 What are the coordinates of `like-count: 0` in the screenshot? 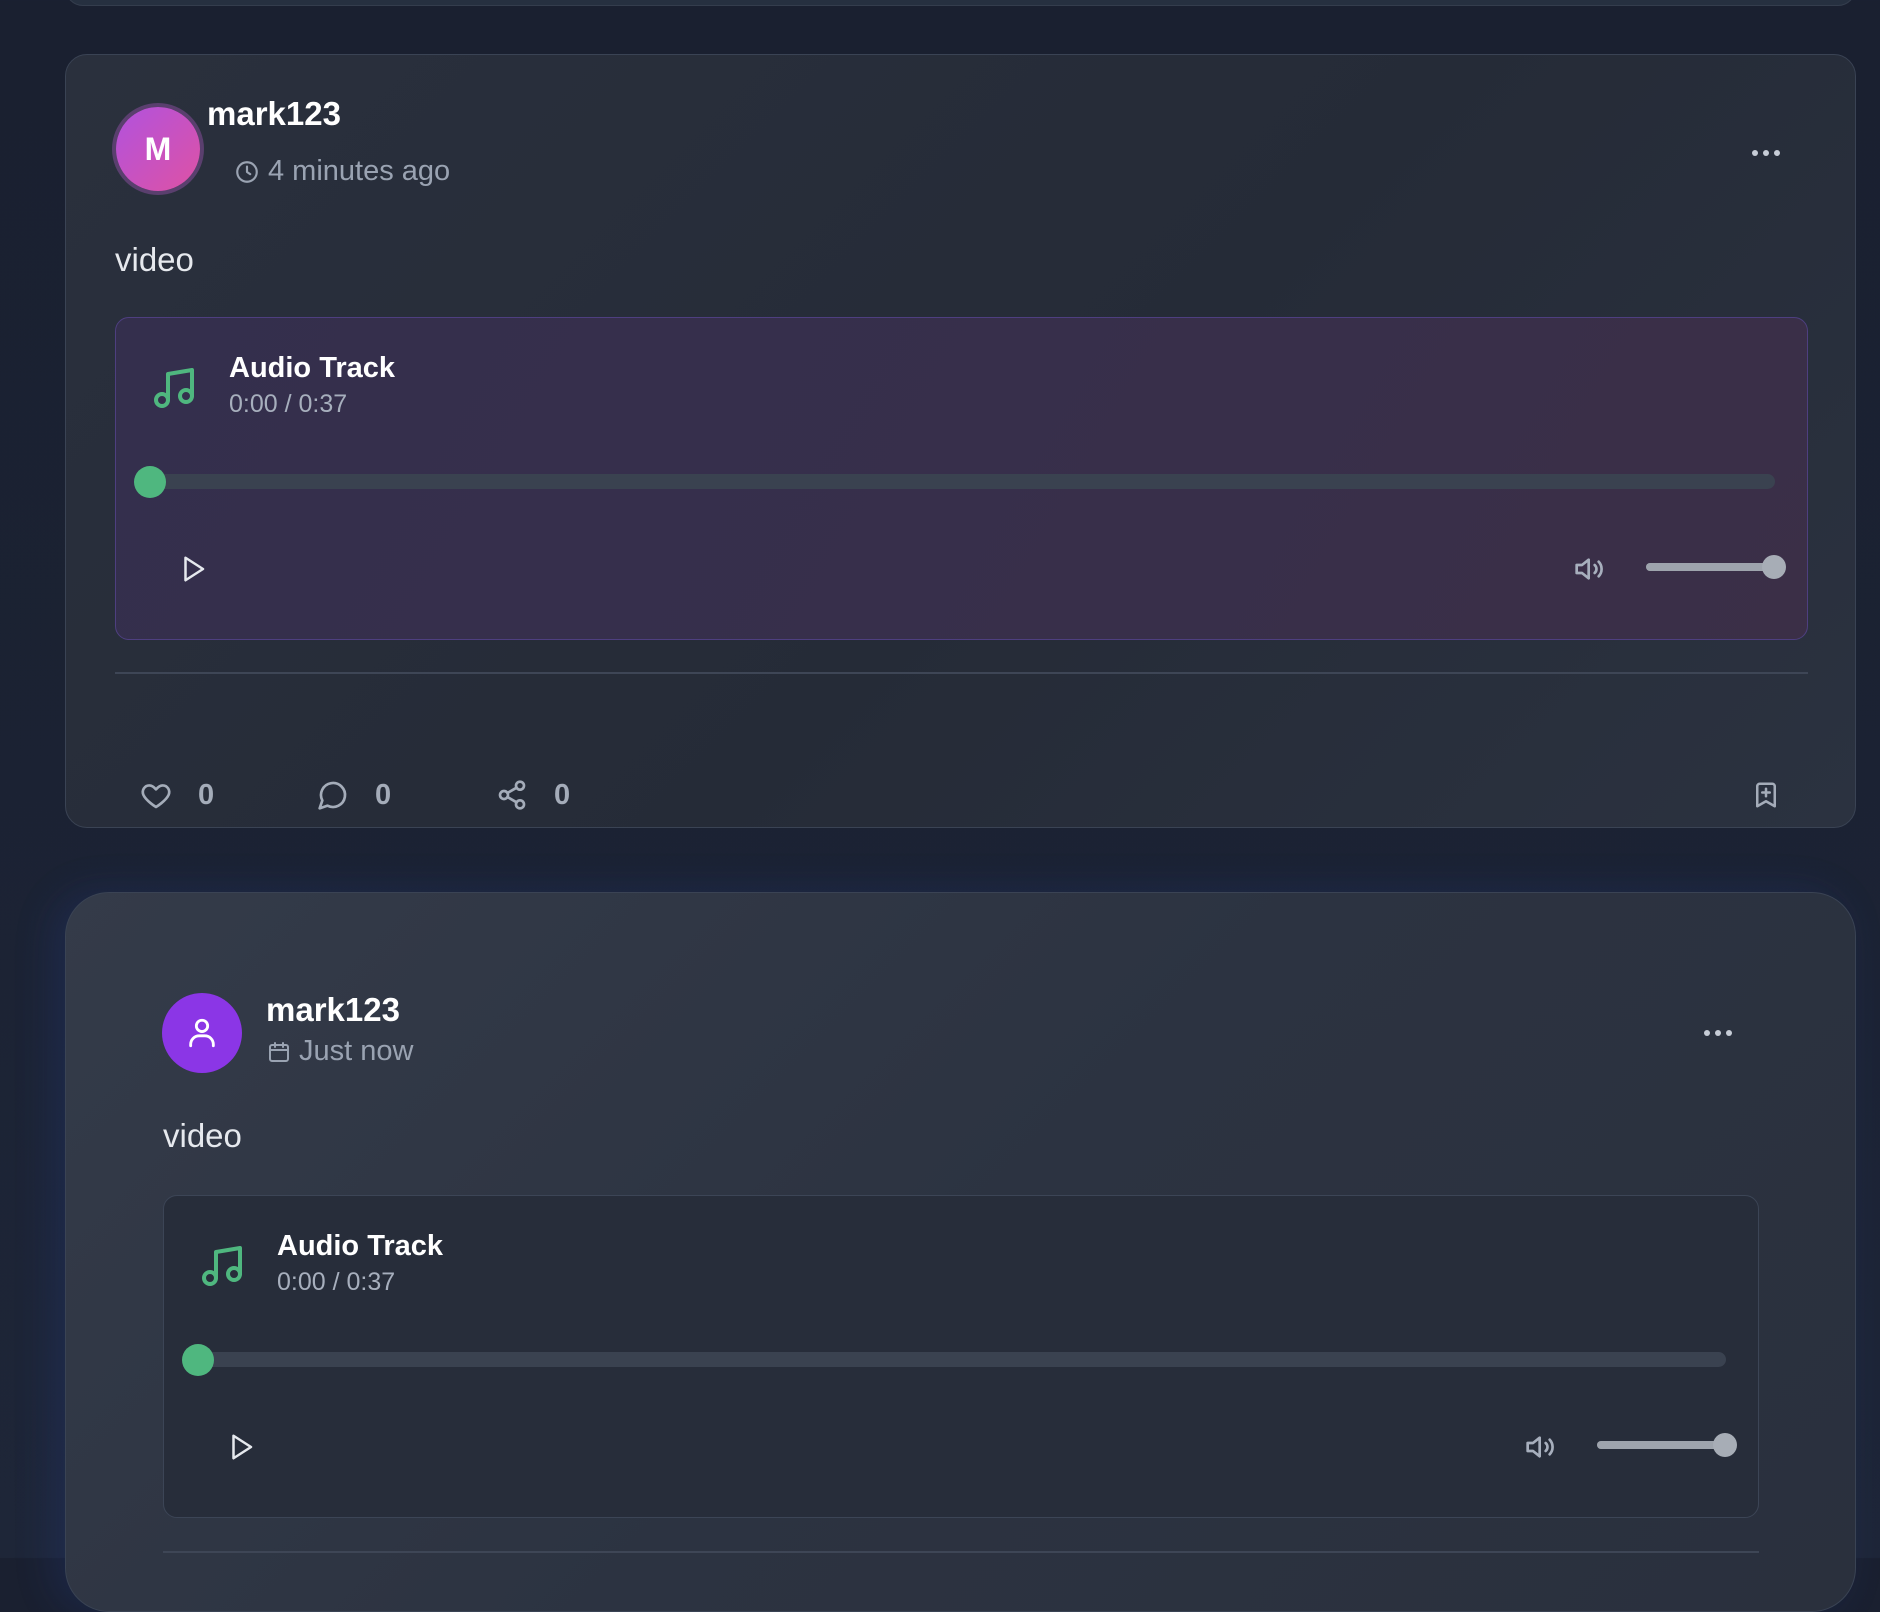 It's located at (206, 794).